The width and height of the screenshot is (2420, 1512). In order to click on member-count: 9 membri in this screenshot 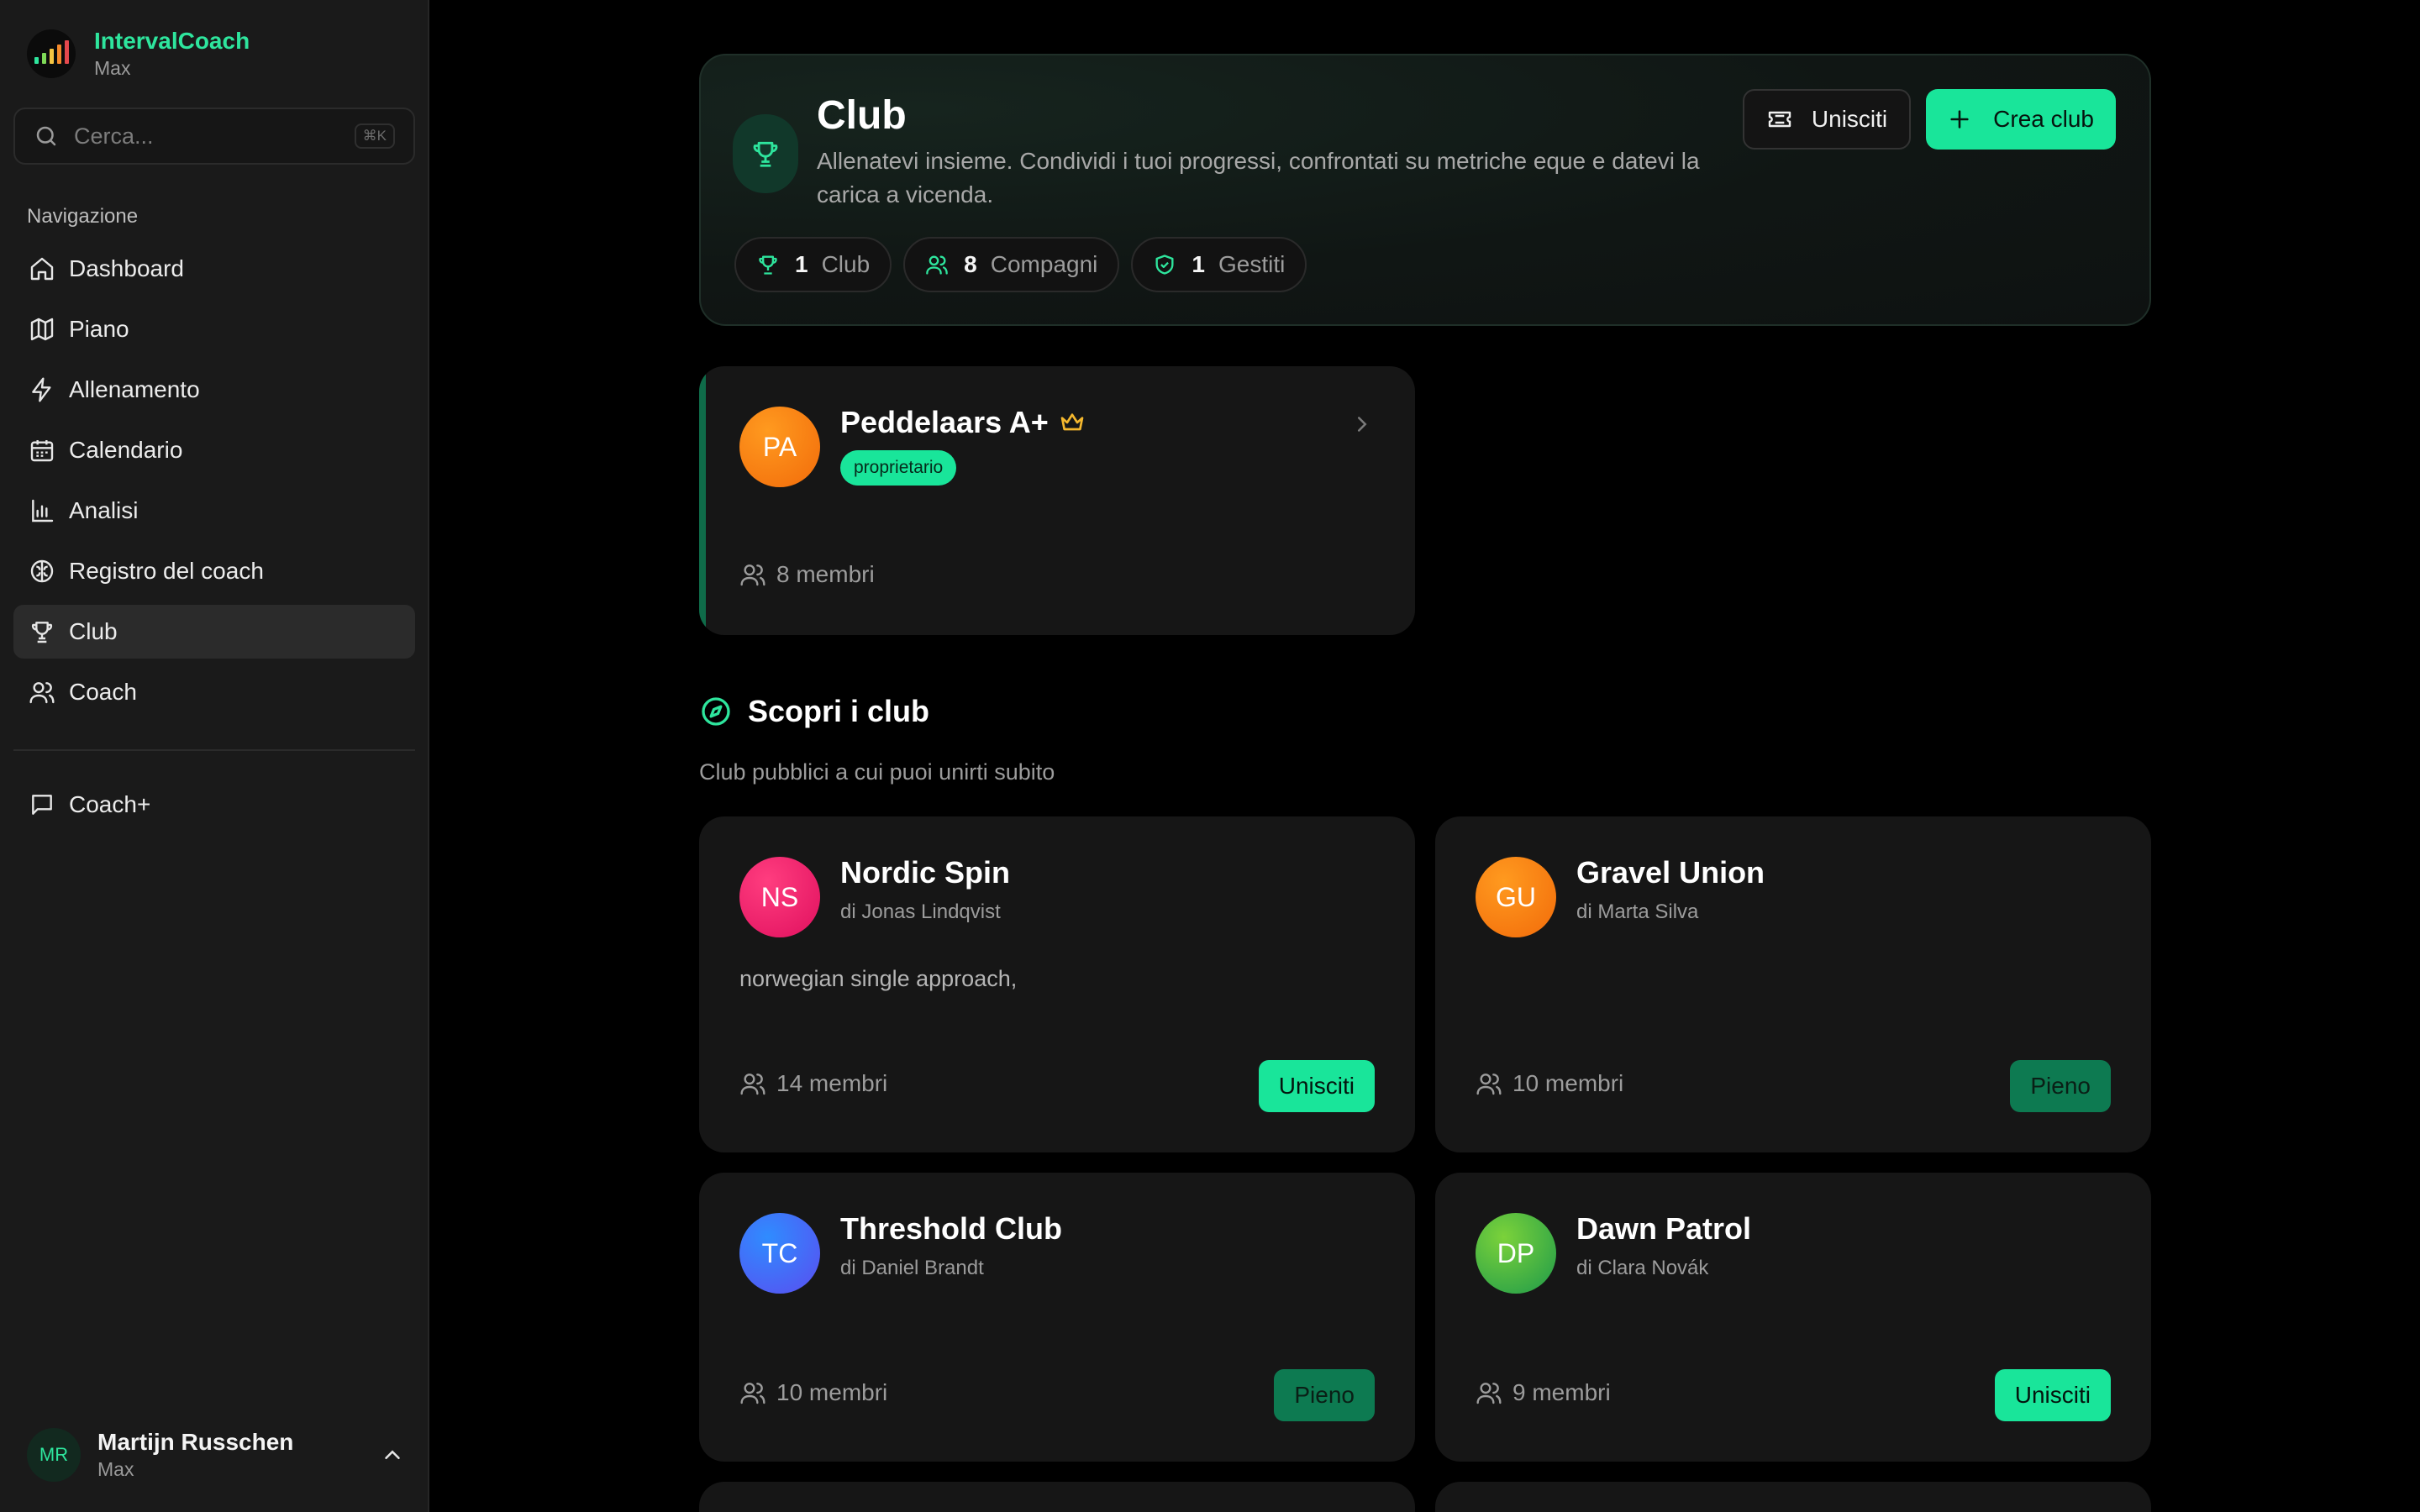, I will do `click(1543, 1392)`.